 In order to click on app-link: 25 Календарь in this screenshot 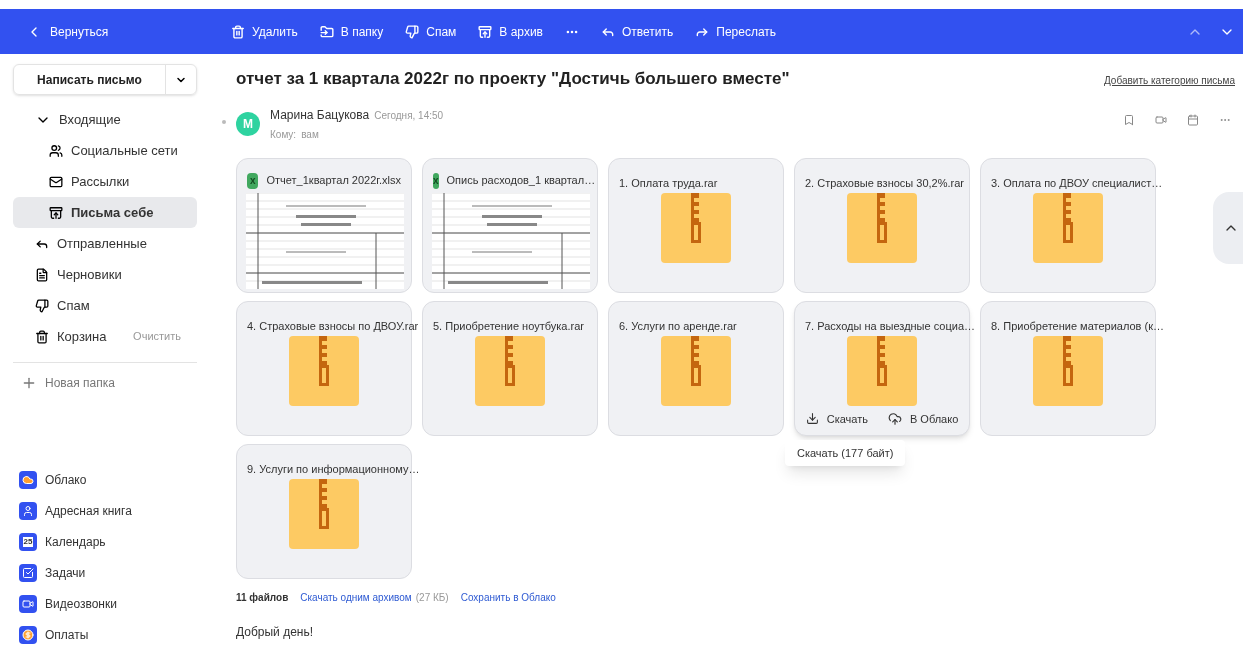, I will do `click(108, 542)`.